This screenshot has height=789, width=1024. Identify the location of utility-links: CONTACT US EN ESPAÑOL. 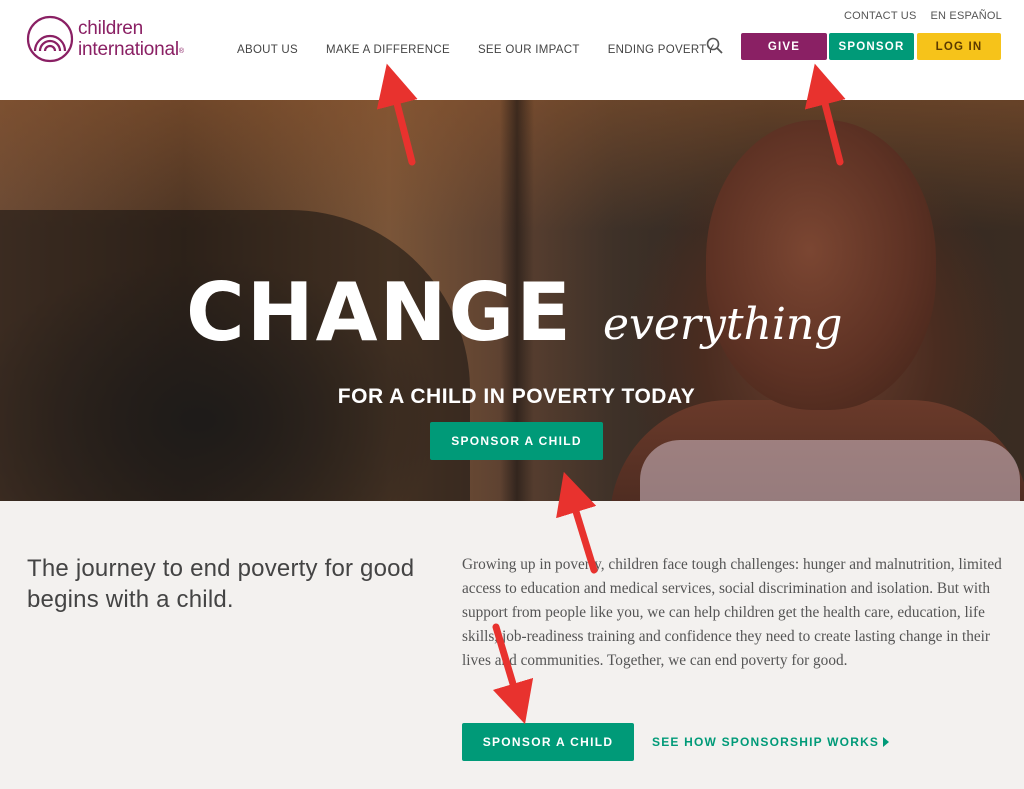
(923, 16).